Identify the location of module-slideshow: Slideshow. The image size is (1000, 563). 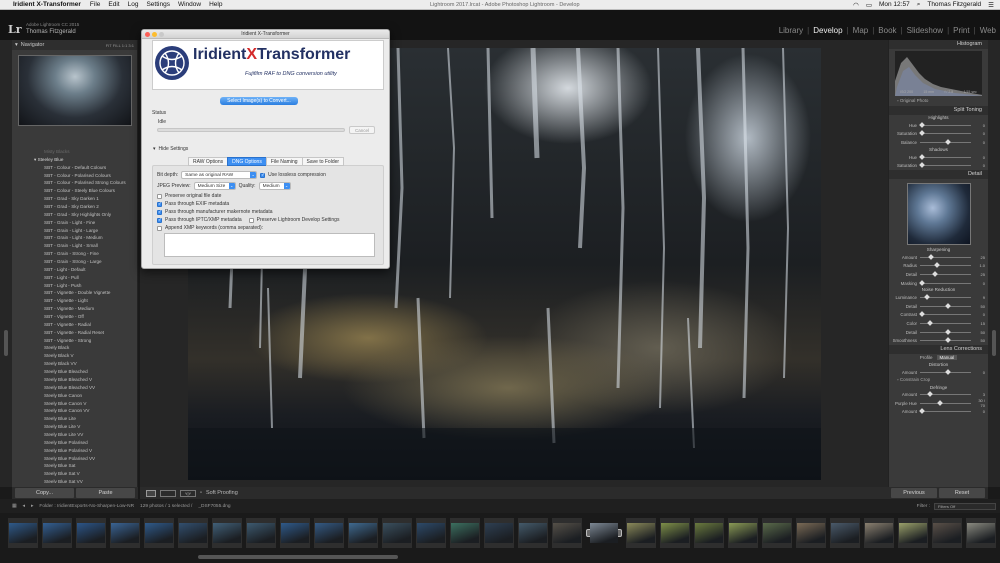
(925, 30).